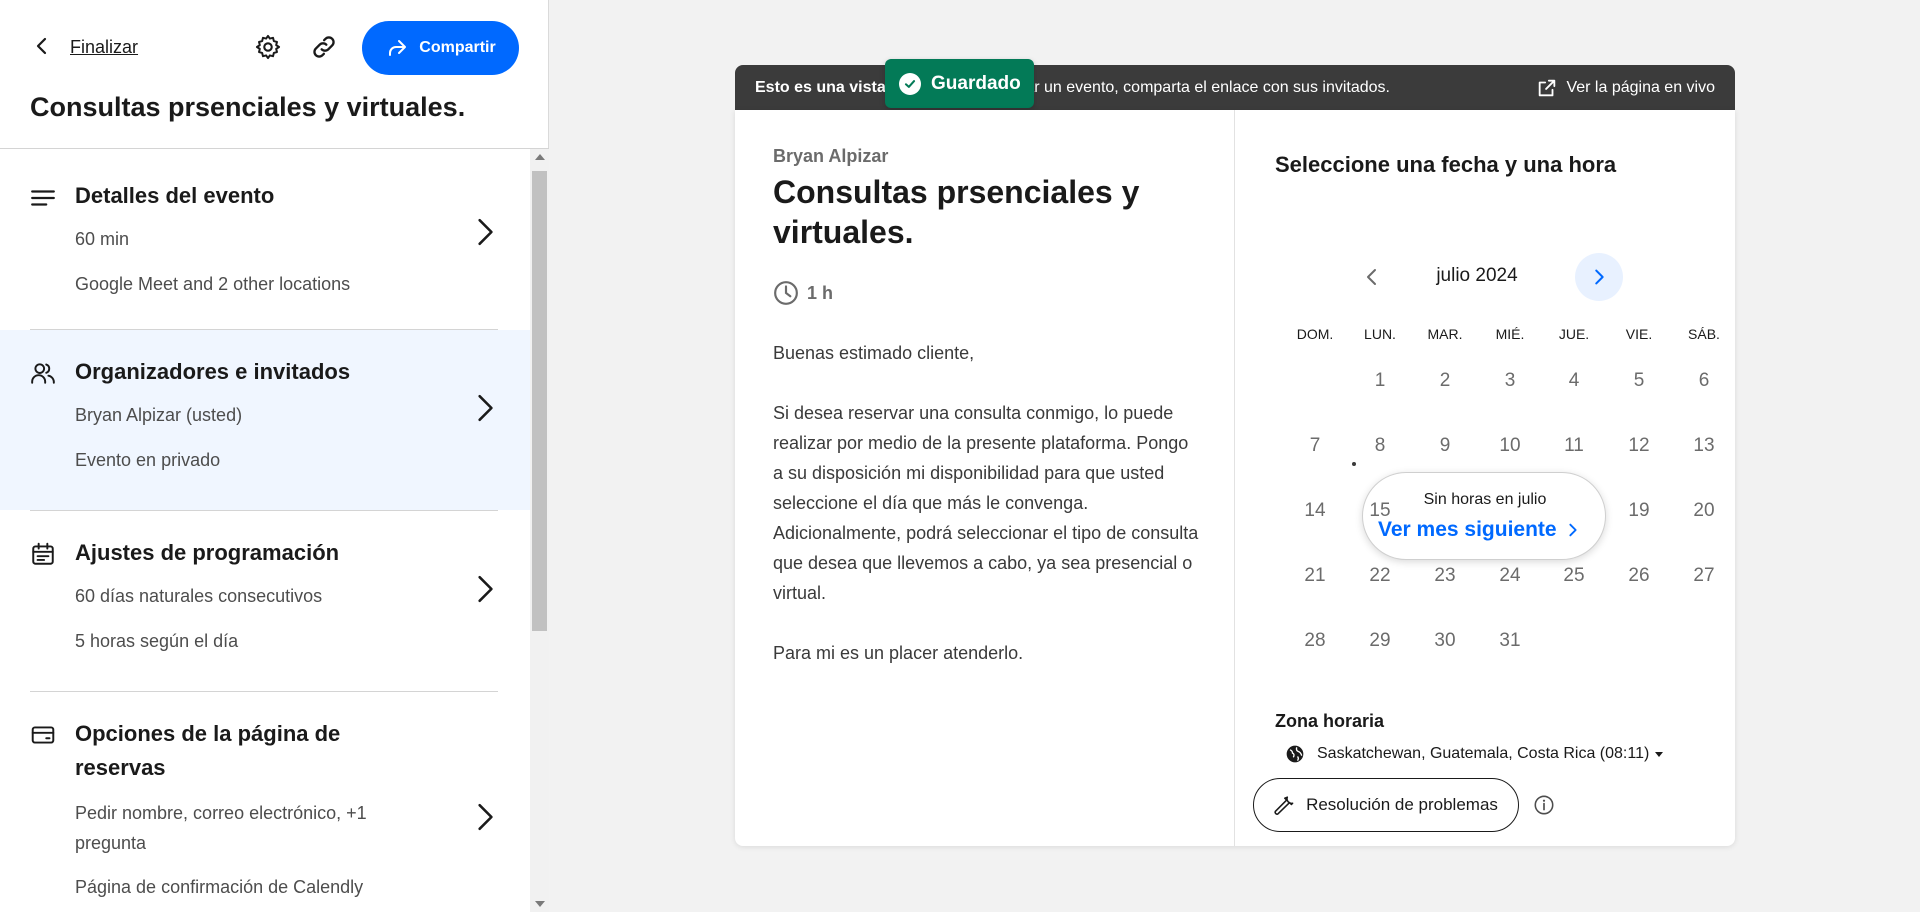 This screenshot has height=912, width=1920. I want to click on share-button-label: Compartir, so click(457, 47).